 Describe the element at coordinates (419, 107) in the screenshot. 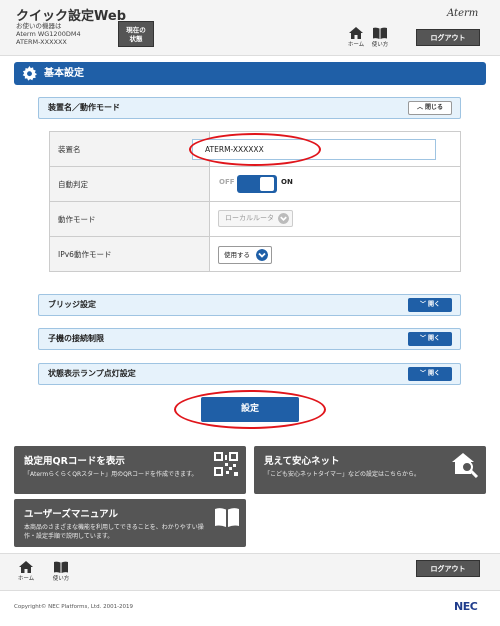

I see `chevron-up-icon: ︿` at that location.